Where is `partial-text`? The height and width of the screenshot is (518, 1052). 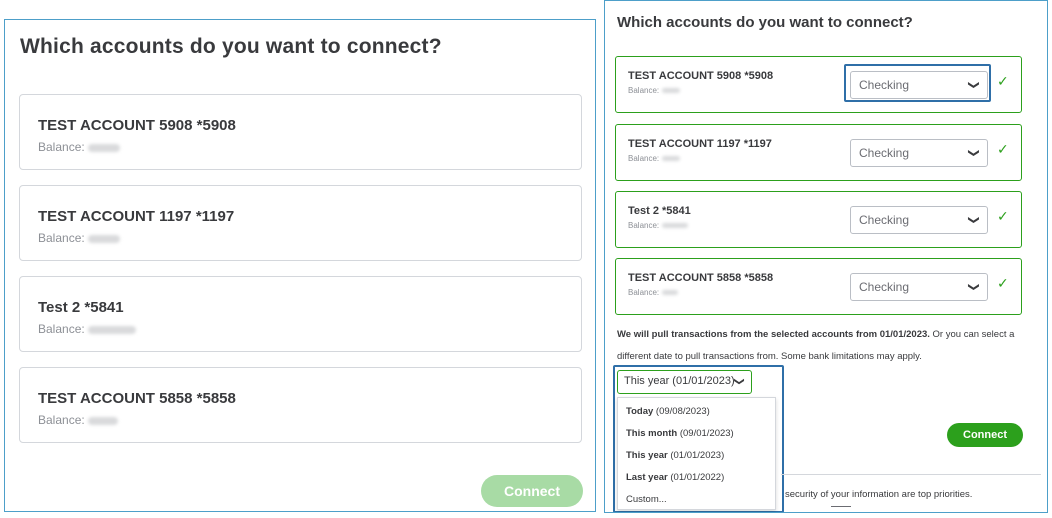
partial-text is located at coordinates (841, 508).